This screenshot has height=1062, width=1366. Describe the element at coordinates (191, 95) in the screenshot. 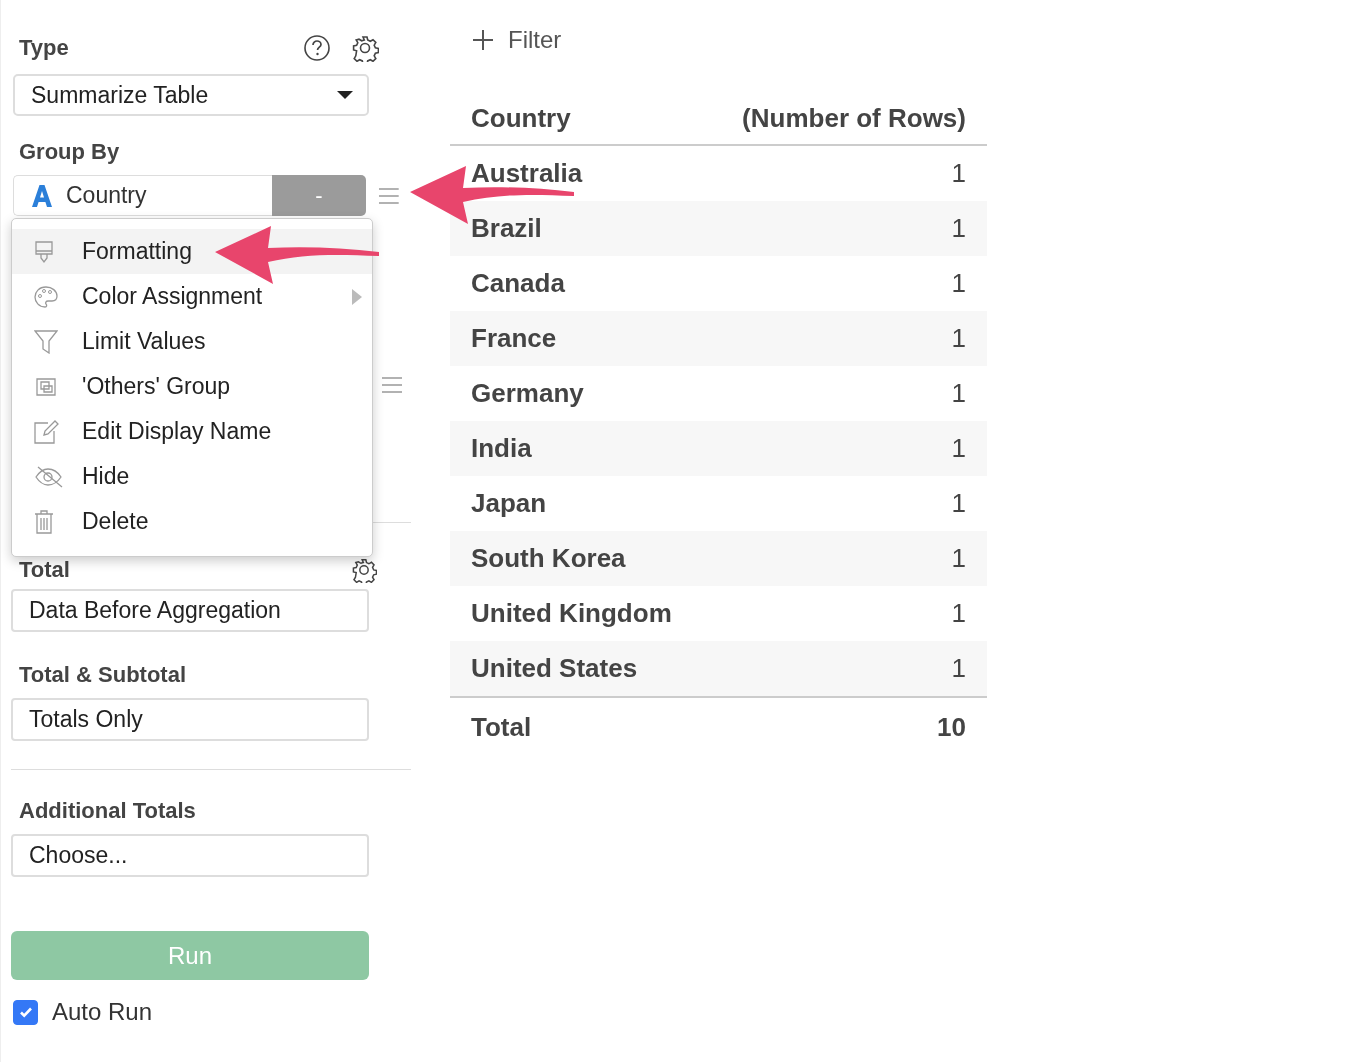

I see `type-select: Summarize Table` at that location.